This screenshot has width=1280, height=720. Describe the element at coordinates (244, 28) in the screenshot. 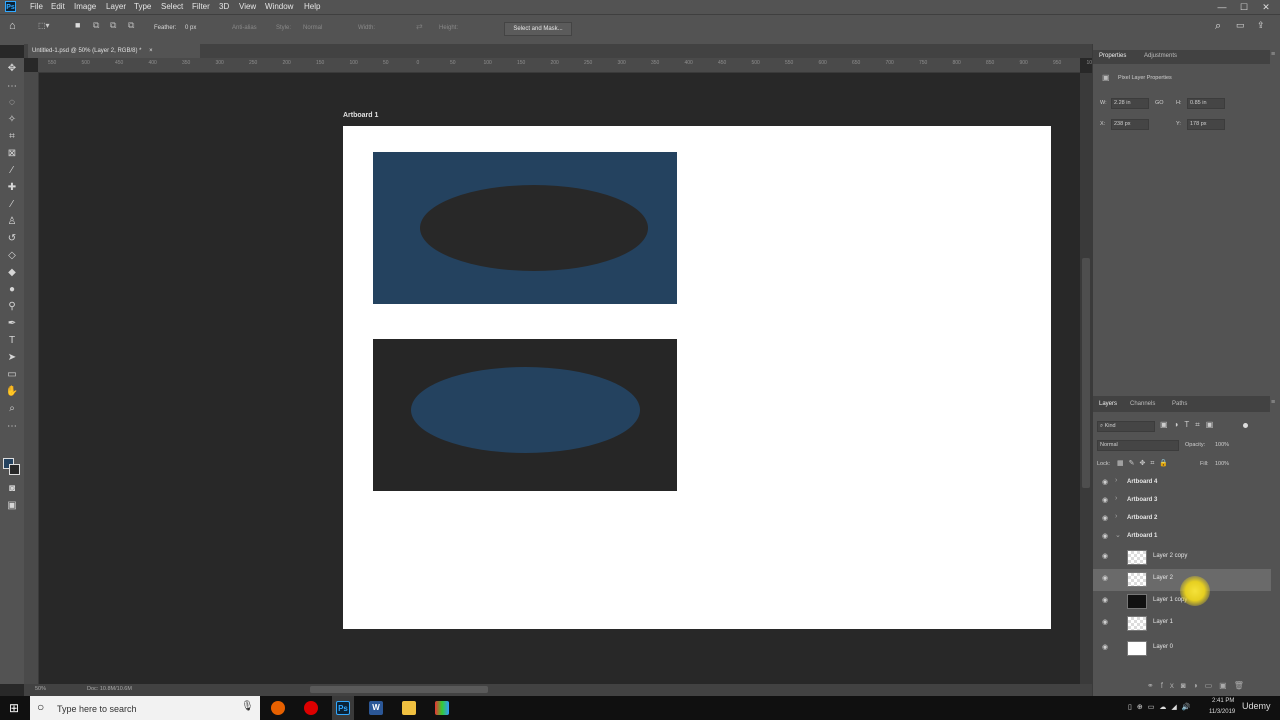

I see `antialias-checkbox: Anti-alias` at that location.